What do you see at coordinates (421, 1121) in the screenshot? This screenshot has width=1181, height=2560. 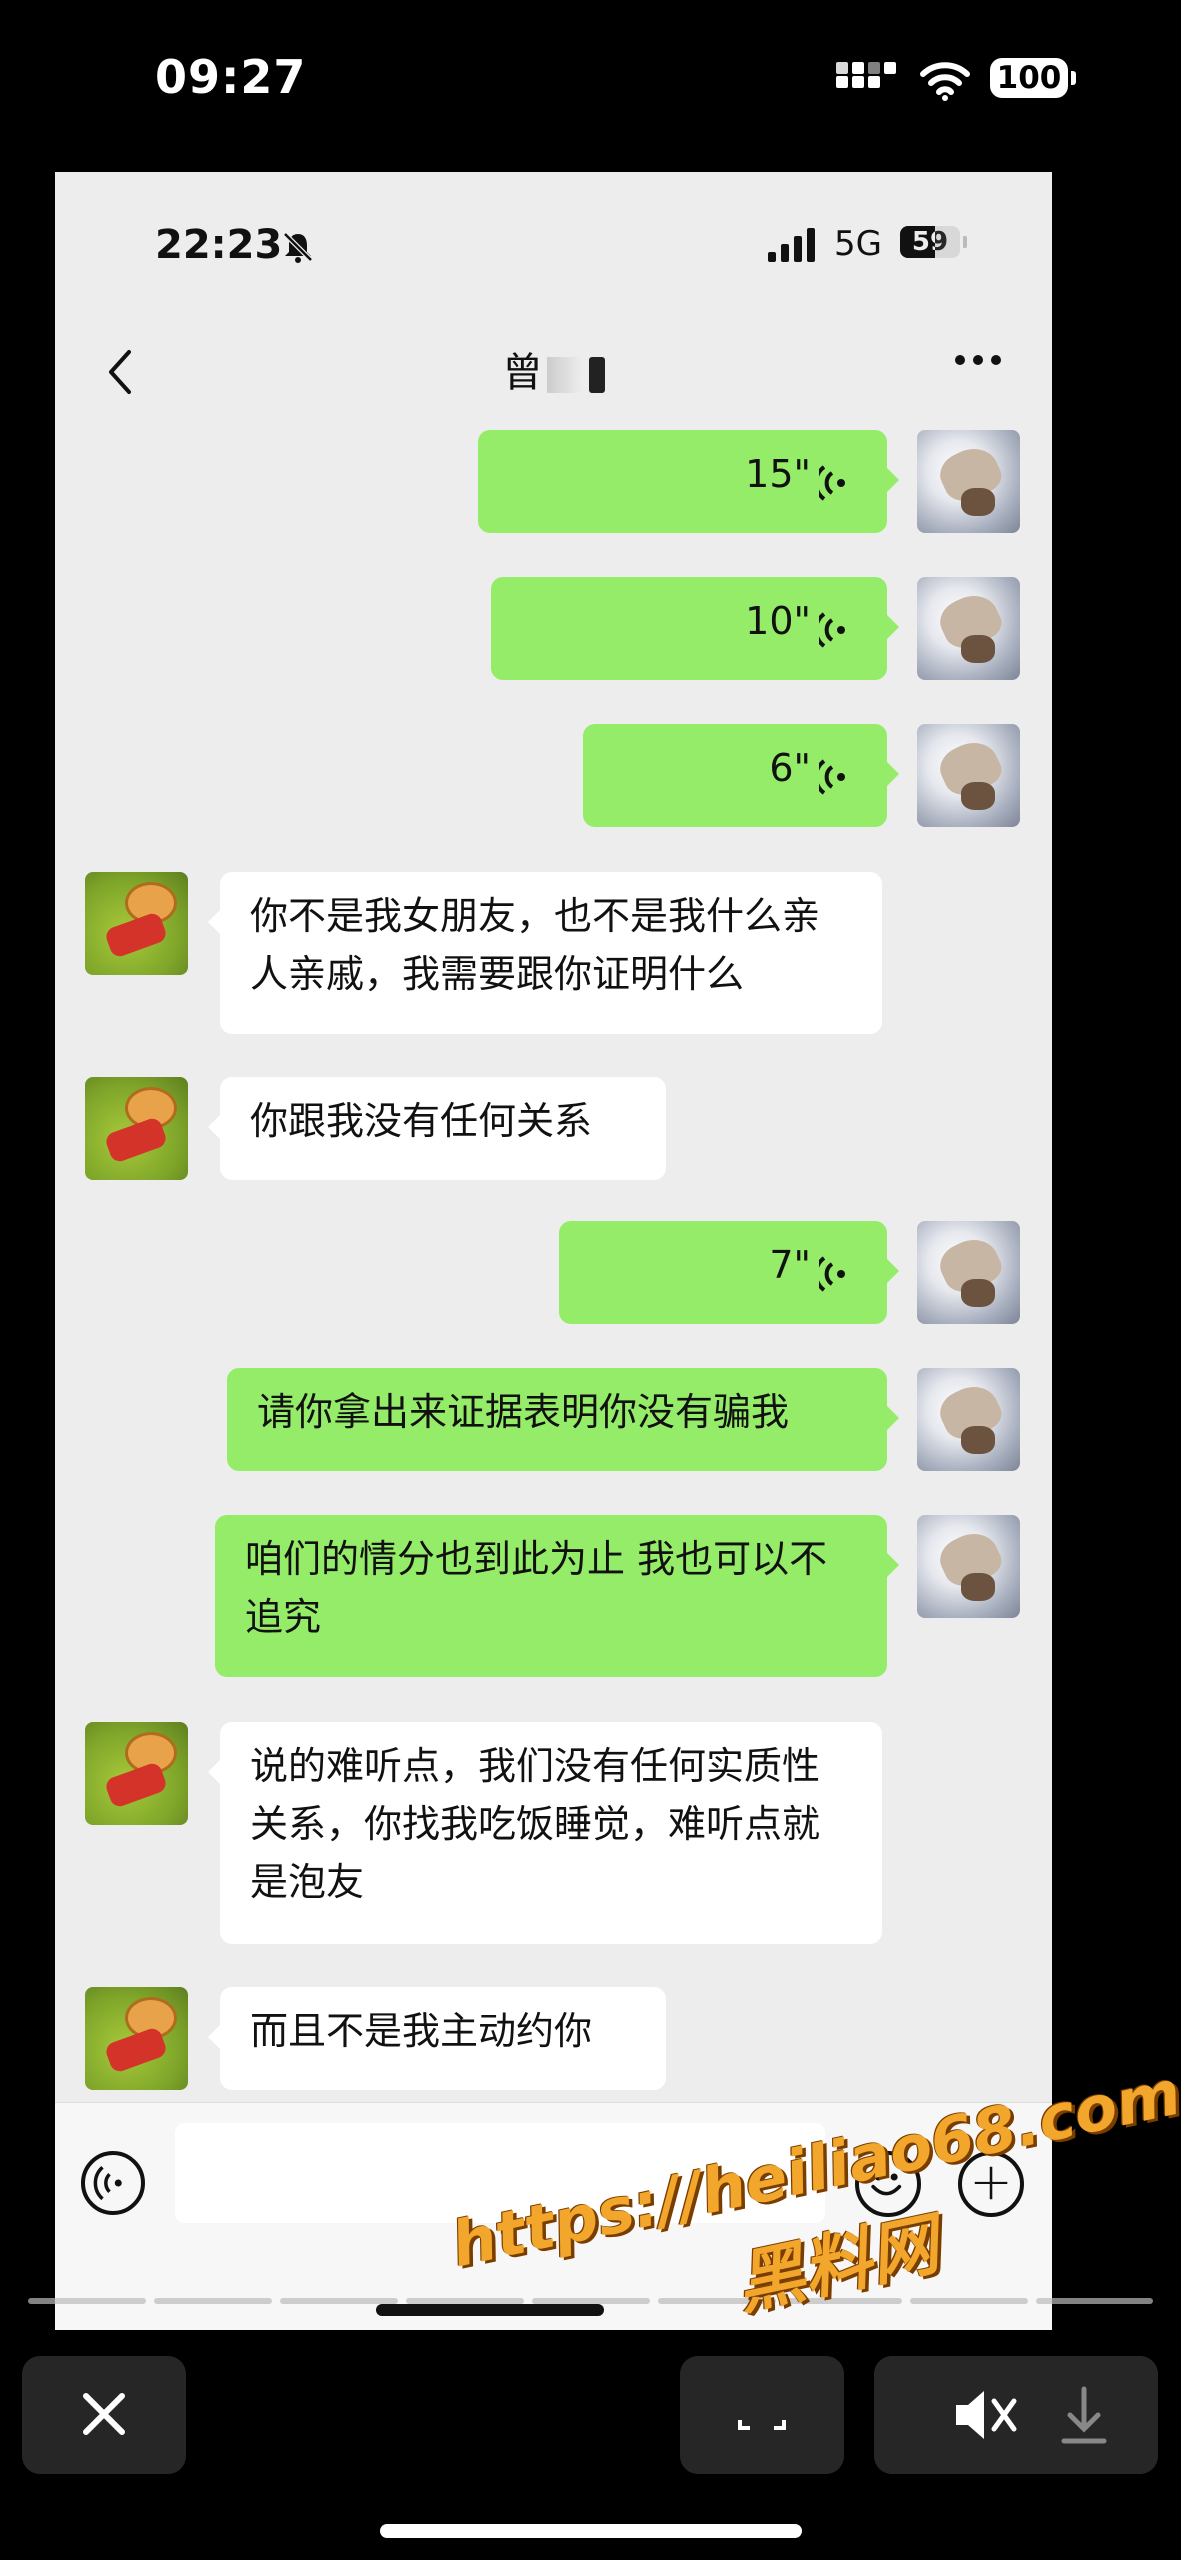 I see `message-text: 你跟我没有任何关系` at bounding box center [421, 1121].